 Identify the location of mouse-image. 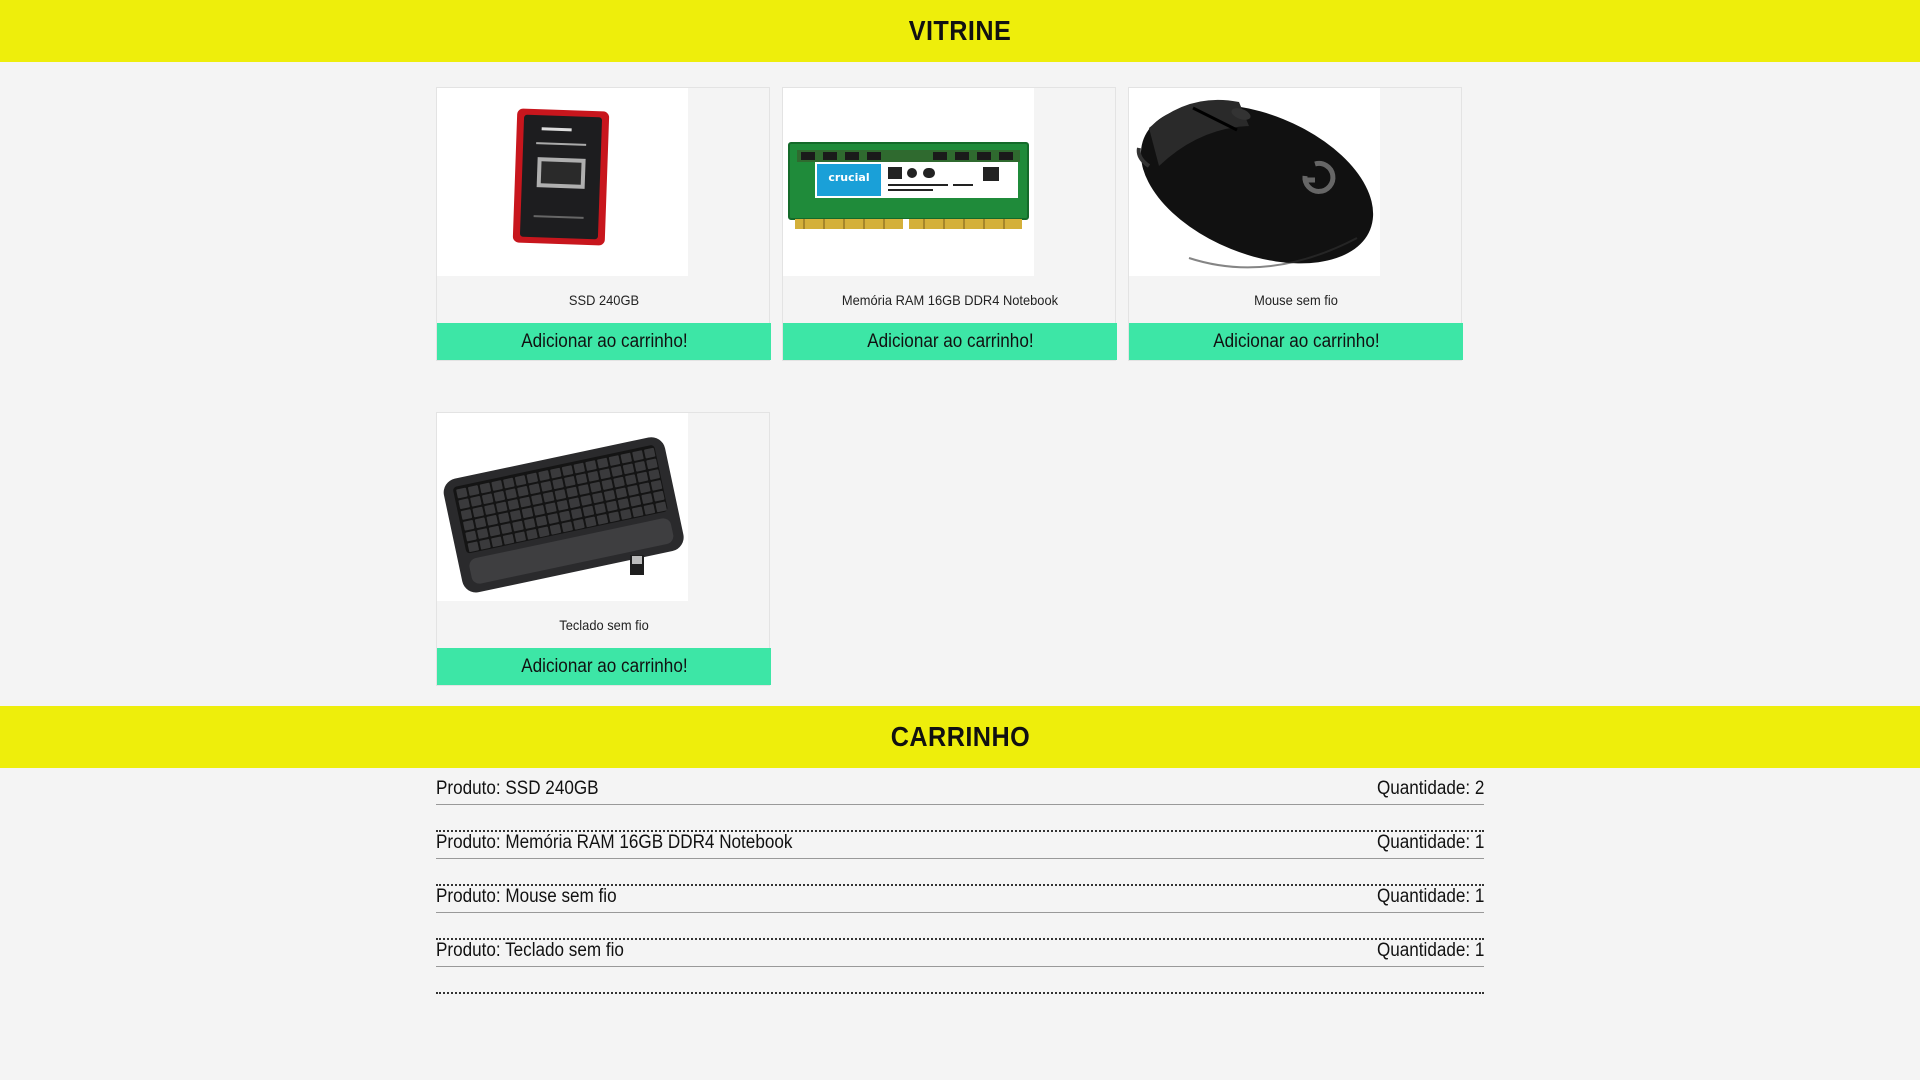
(1254, 182).